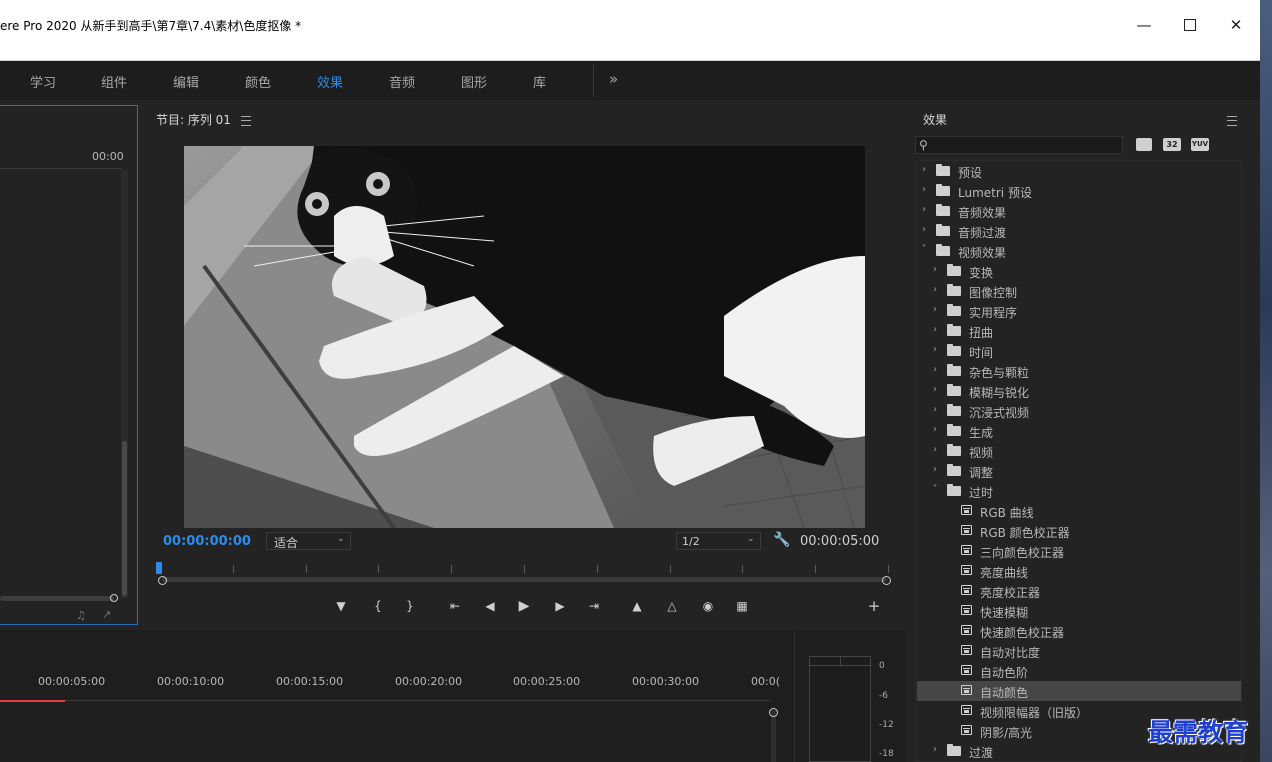 The width and height of the screenshot is (1272, 762). Describe the element at coordinates (742, 606) in the screenshot. I see `comparison-view-button: ▦` at that location.